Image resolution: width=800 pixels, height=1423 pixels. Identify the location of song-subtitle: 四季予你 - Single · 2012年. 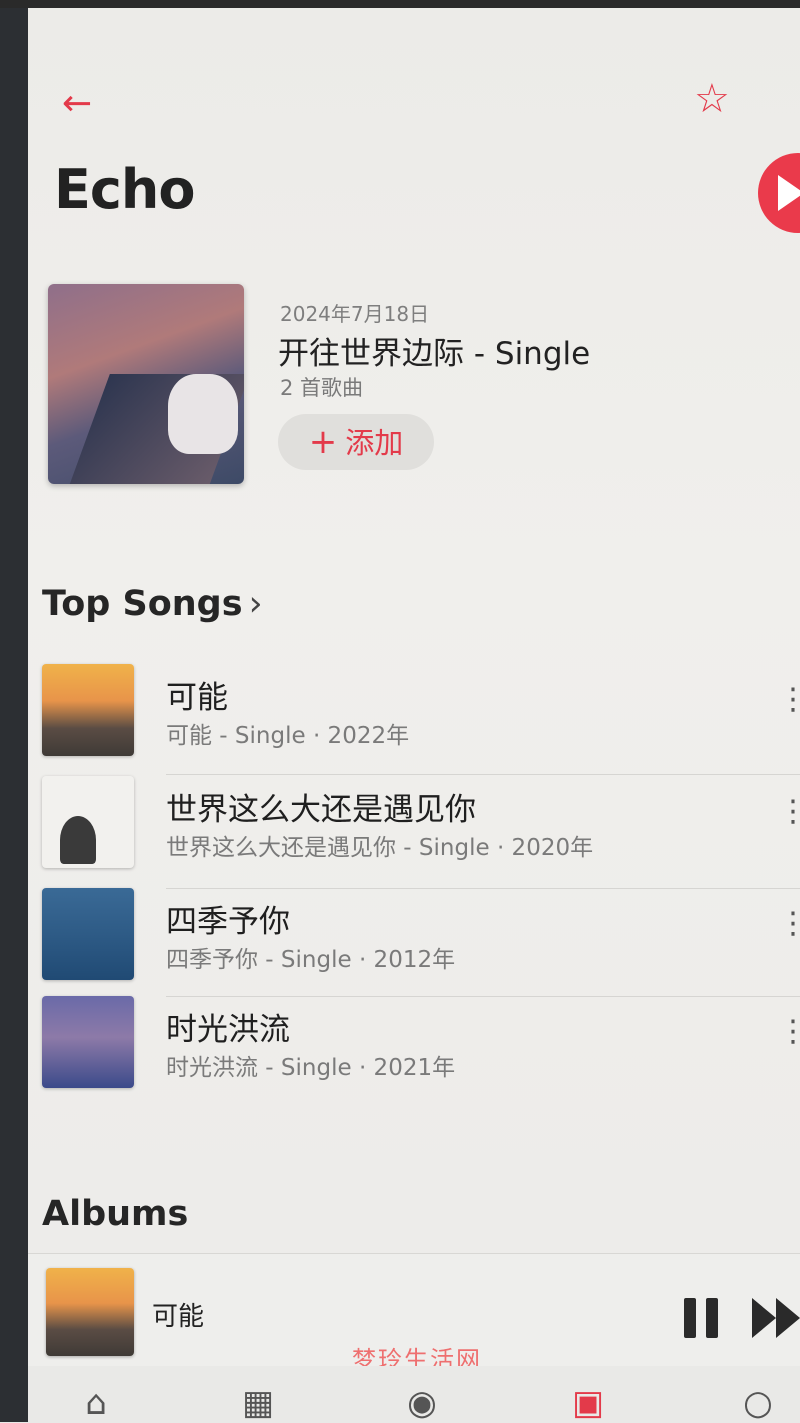
(311, 960).